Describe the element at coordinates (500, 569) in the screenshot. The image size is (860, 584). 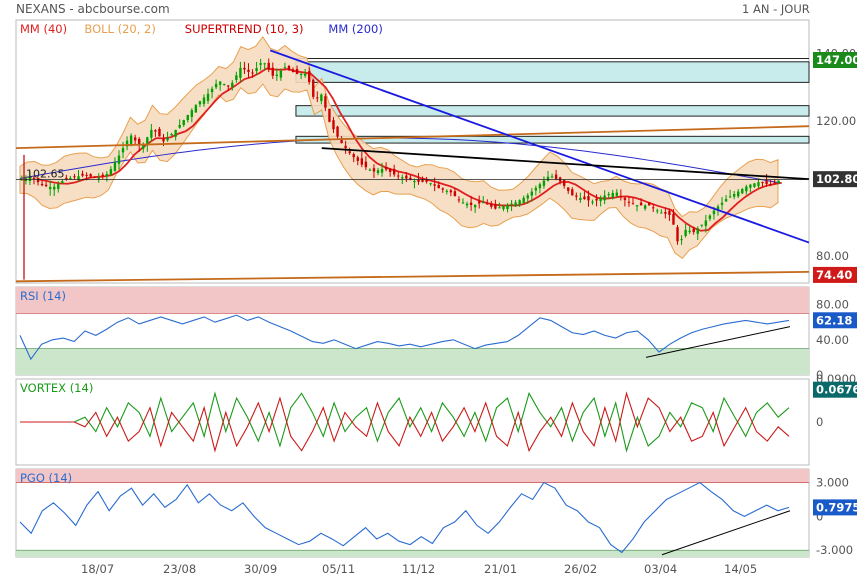
I see `x-tick-label: 21/01` at that location.